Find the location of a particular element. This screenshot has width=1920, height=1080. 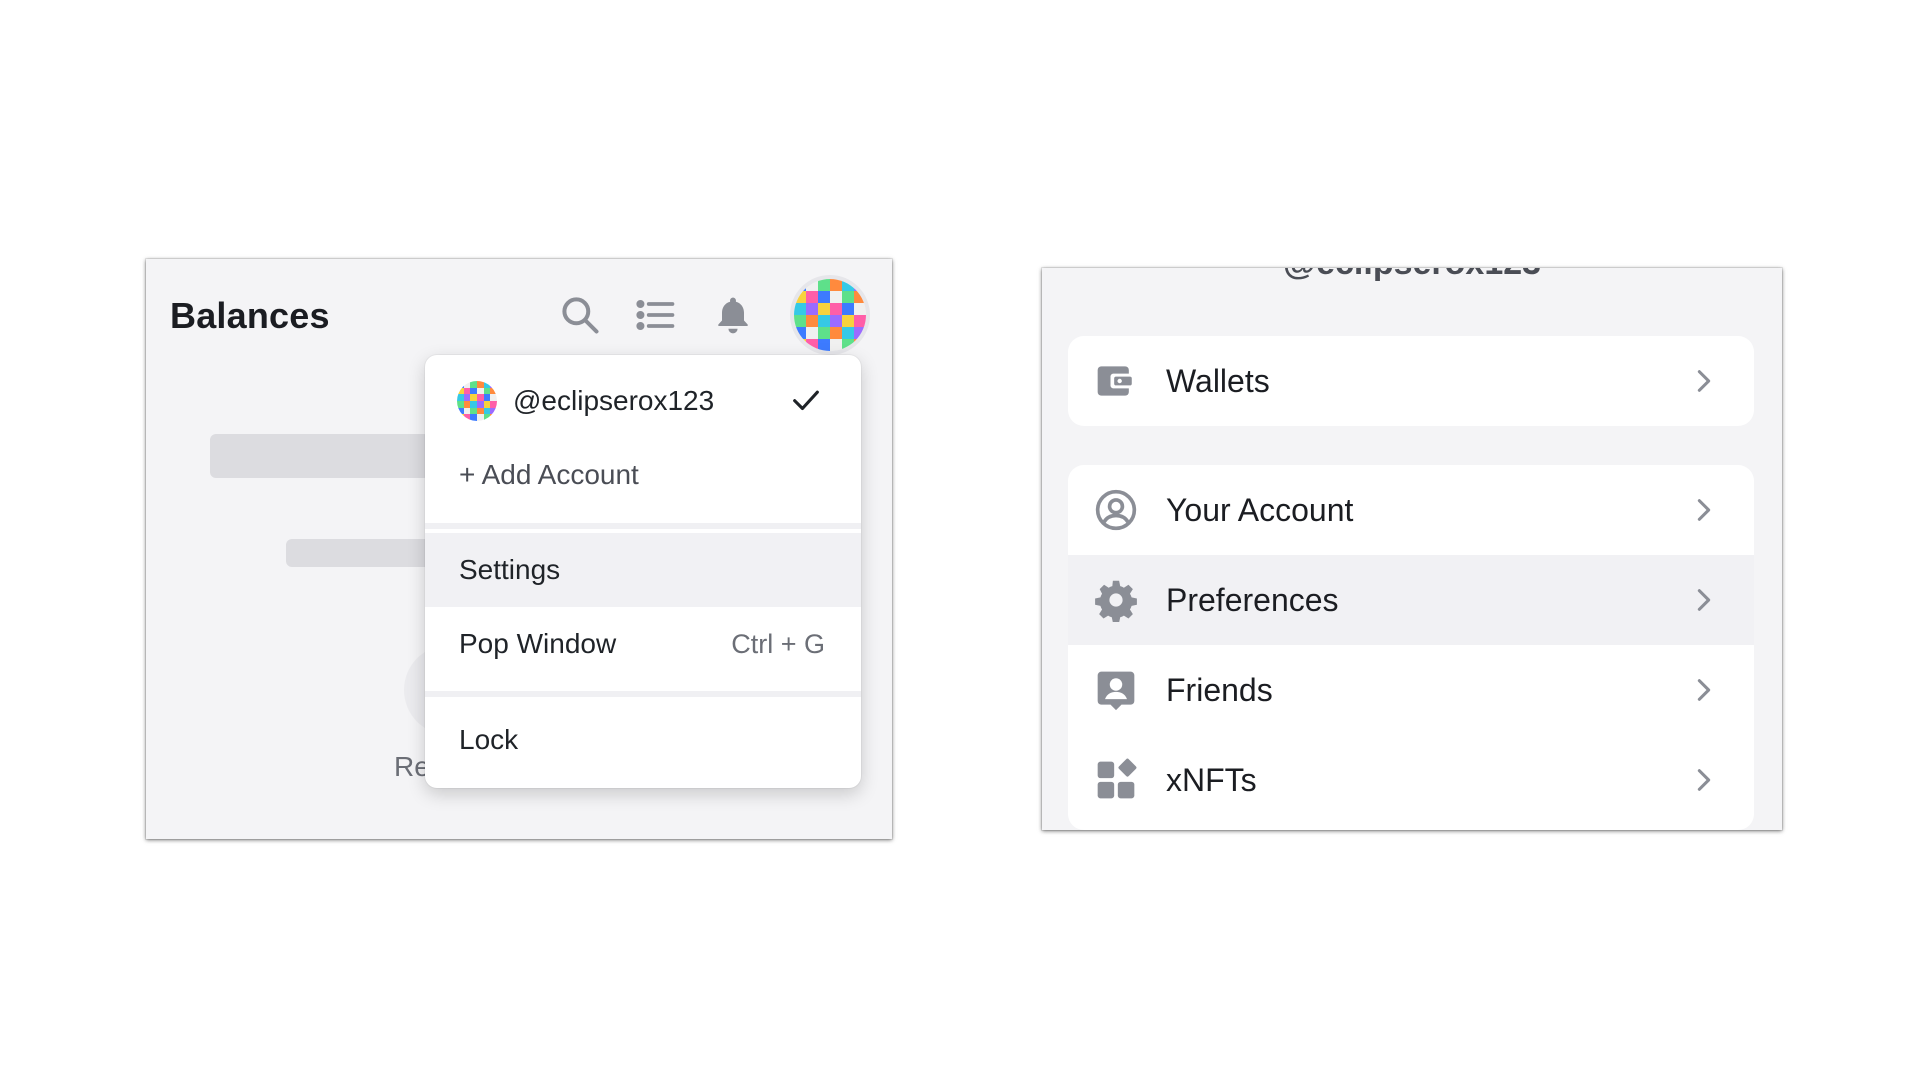

settings-label: Settings is located at coordinates (510, 569).